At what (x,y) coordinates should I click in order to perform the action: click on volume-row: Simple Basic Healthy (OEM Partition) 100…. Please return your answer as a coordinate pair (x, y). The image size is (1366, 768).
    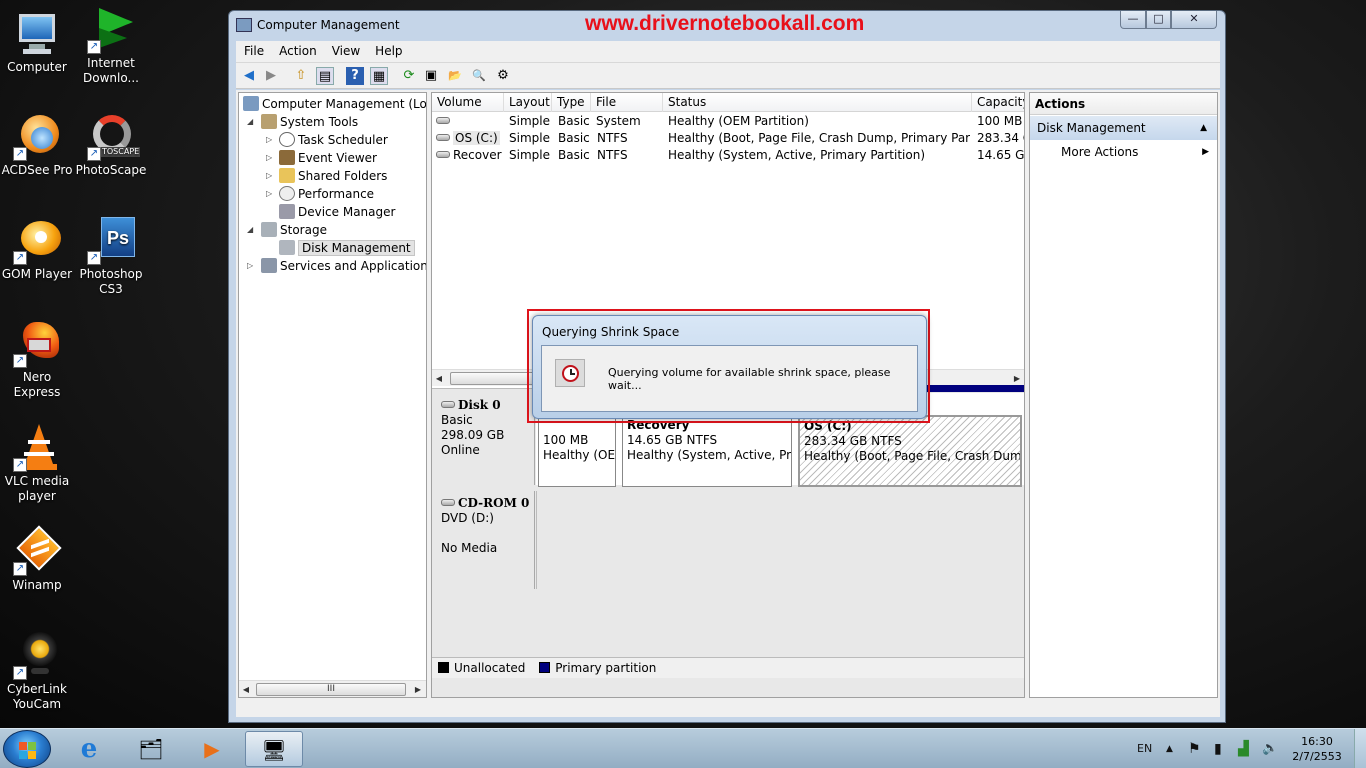
    Looking at the image, I should click on (728, 121).